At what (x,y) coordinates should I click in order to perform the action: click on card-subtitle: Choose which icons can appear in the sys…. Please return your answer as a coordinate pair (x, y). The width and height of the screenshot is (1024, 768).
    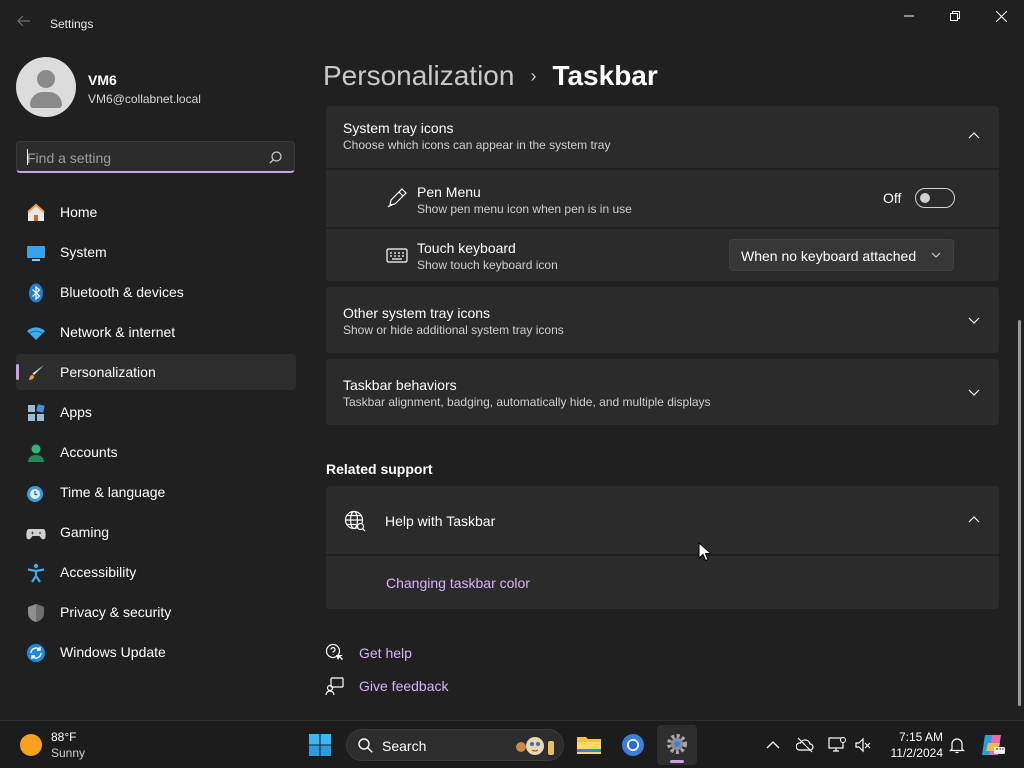
    Looking at the image, I should click on (477, 145).